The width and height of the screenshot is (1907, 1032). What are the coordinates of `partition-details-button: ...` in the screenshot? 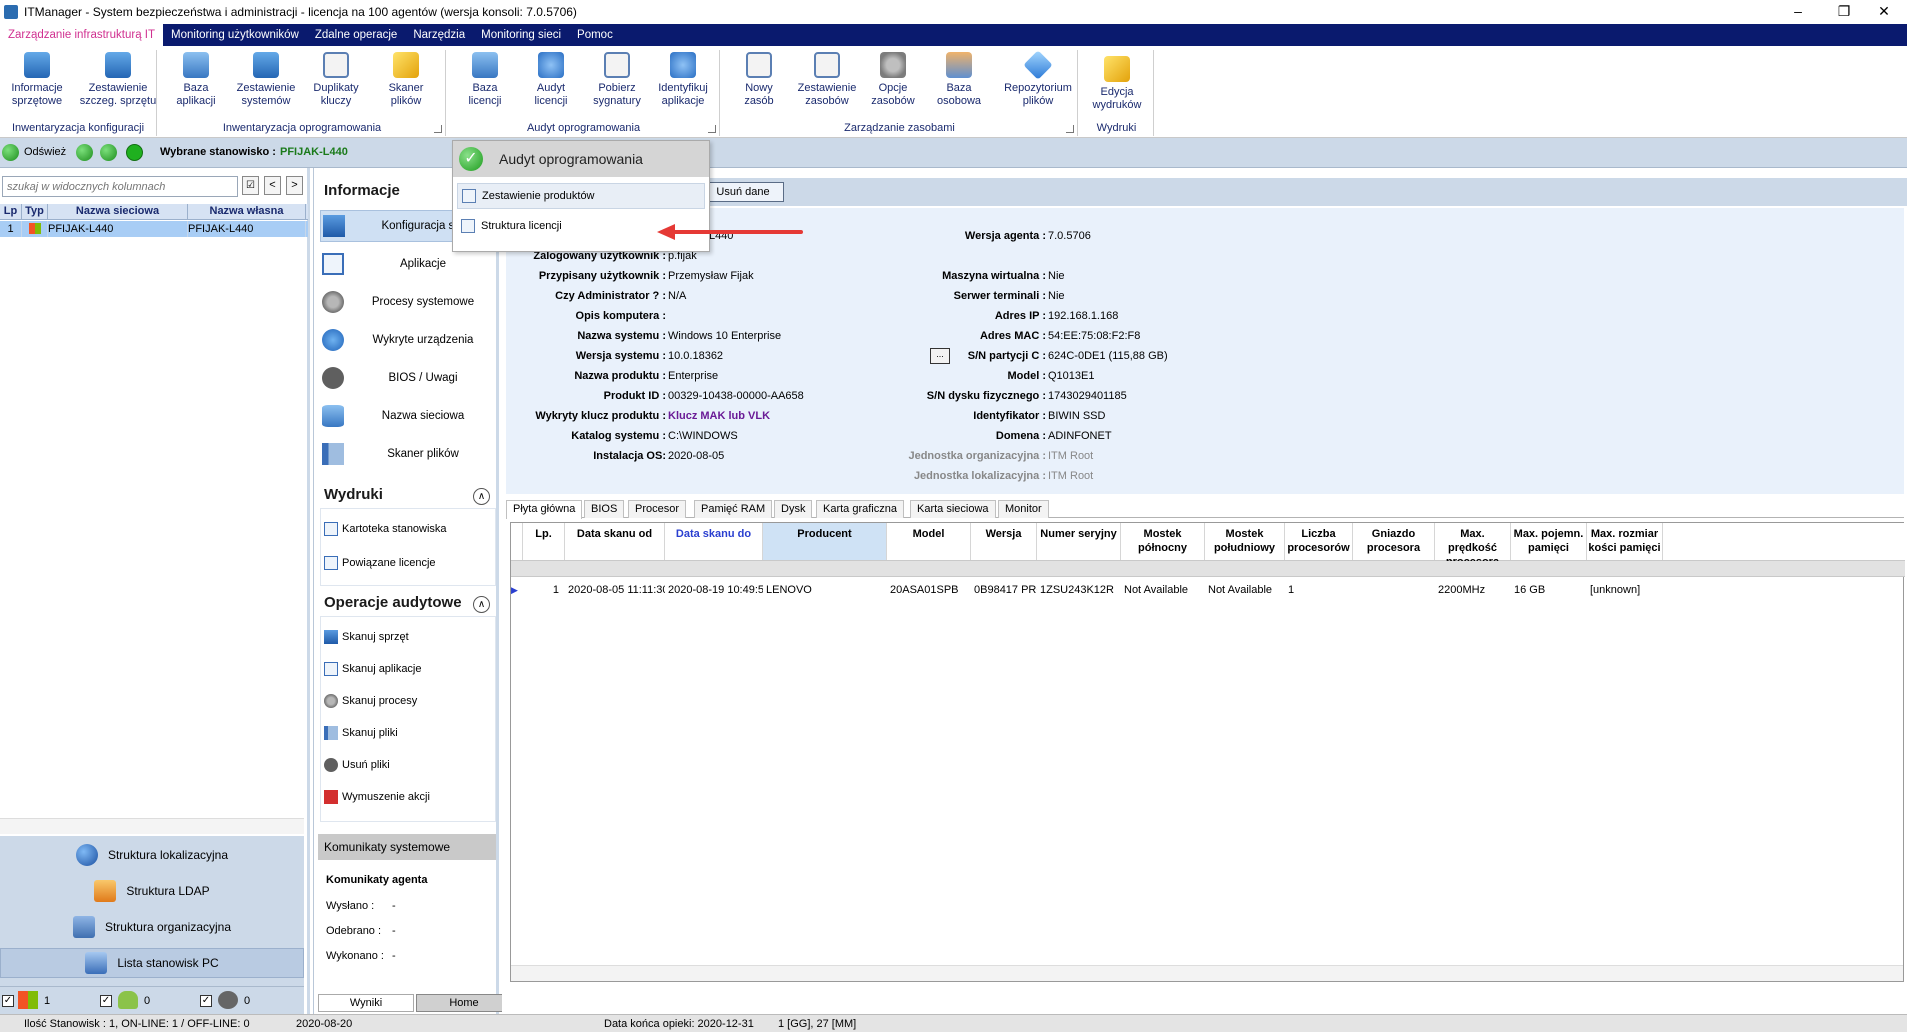 It's located at (940, 356).